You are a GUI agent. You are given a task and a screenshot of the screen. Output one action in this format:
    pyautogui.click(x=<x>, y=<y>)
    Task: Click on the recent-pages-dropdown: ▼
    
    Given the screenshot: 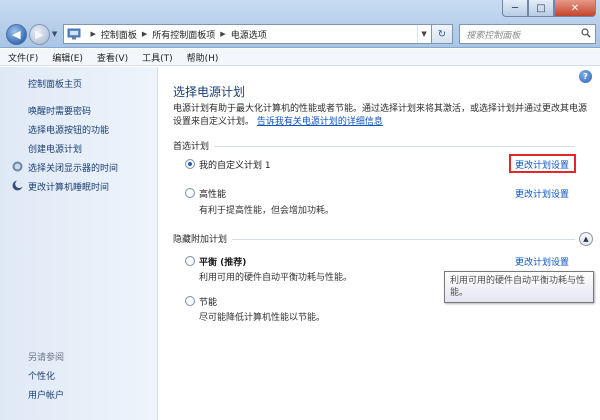 What is the action you would take?
    pyautogui.click(x=55, y=34)
    